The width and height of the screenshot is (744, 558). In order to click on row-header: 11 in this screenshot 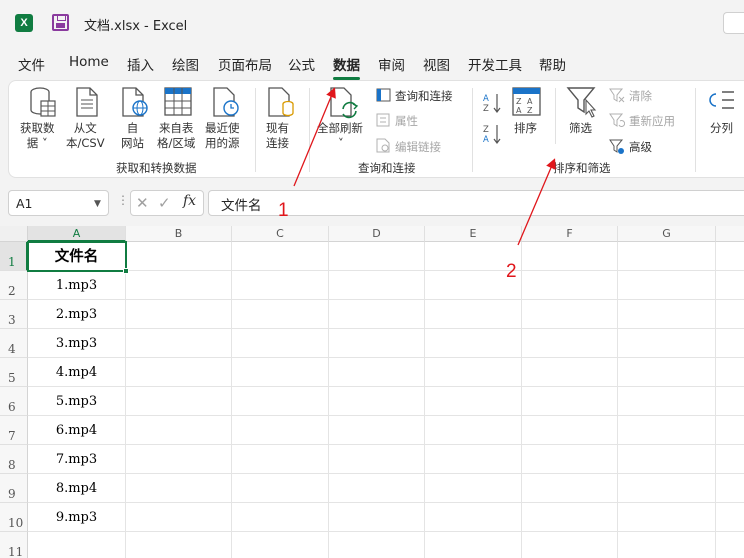, I will do `click(14, 545)`.